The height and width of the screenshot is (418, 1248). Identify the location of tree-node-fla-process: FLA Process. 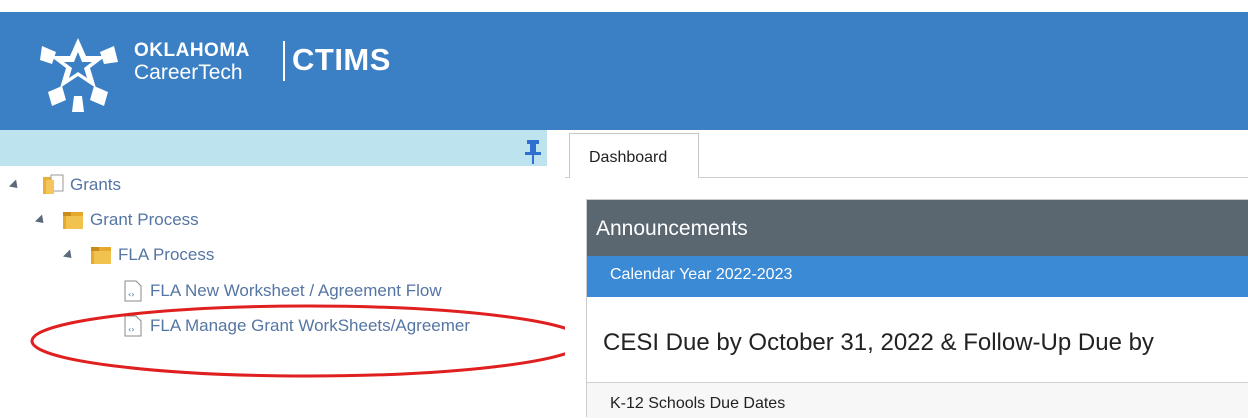
(138, 255).